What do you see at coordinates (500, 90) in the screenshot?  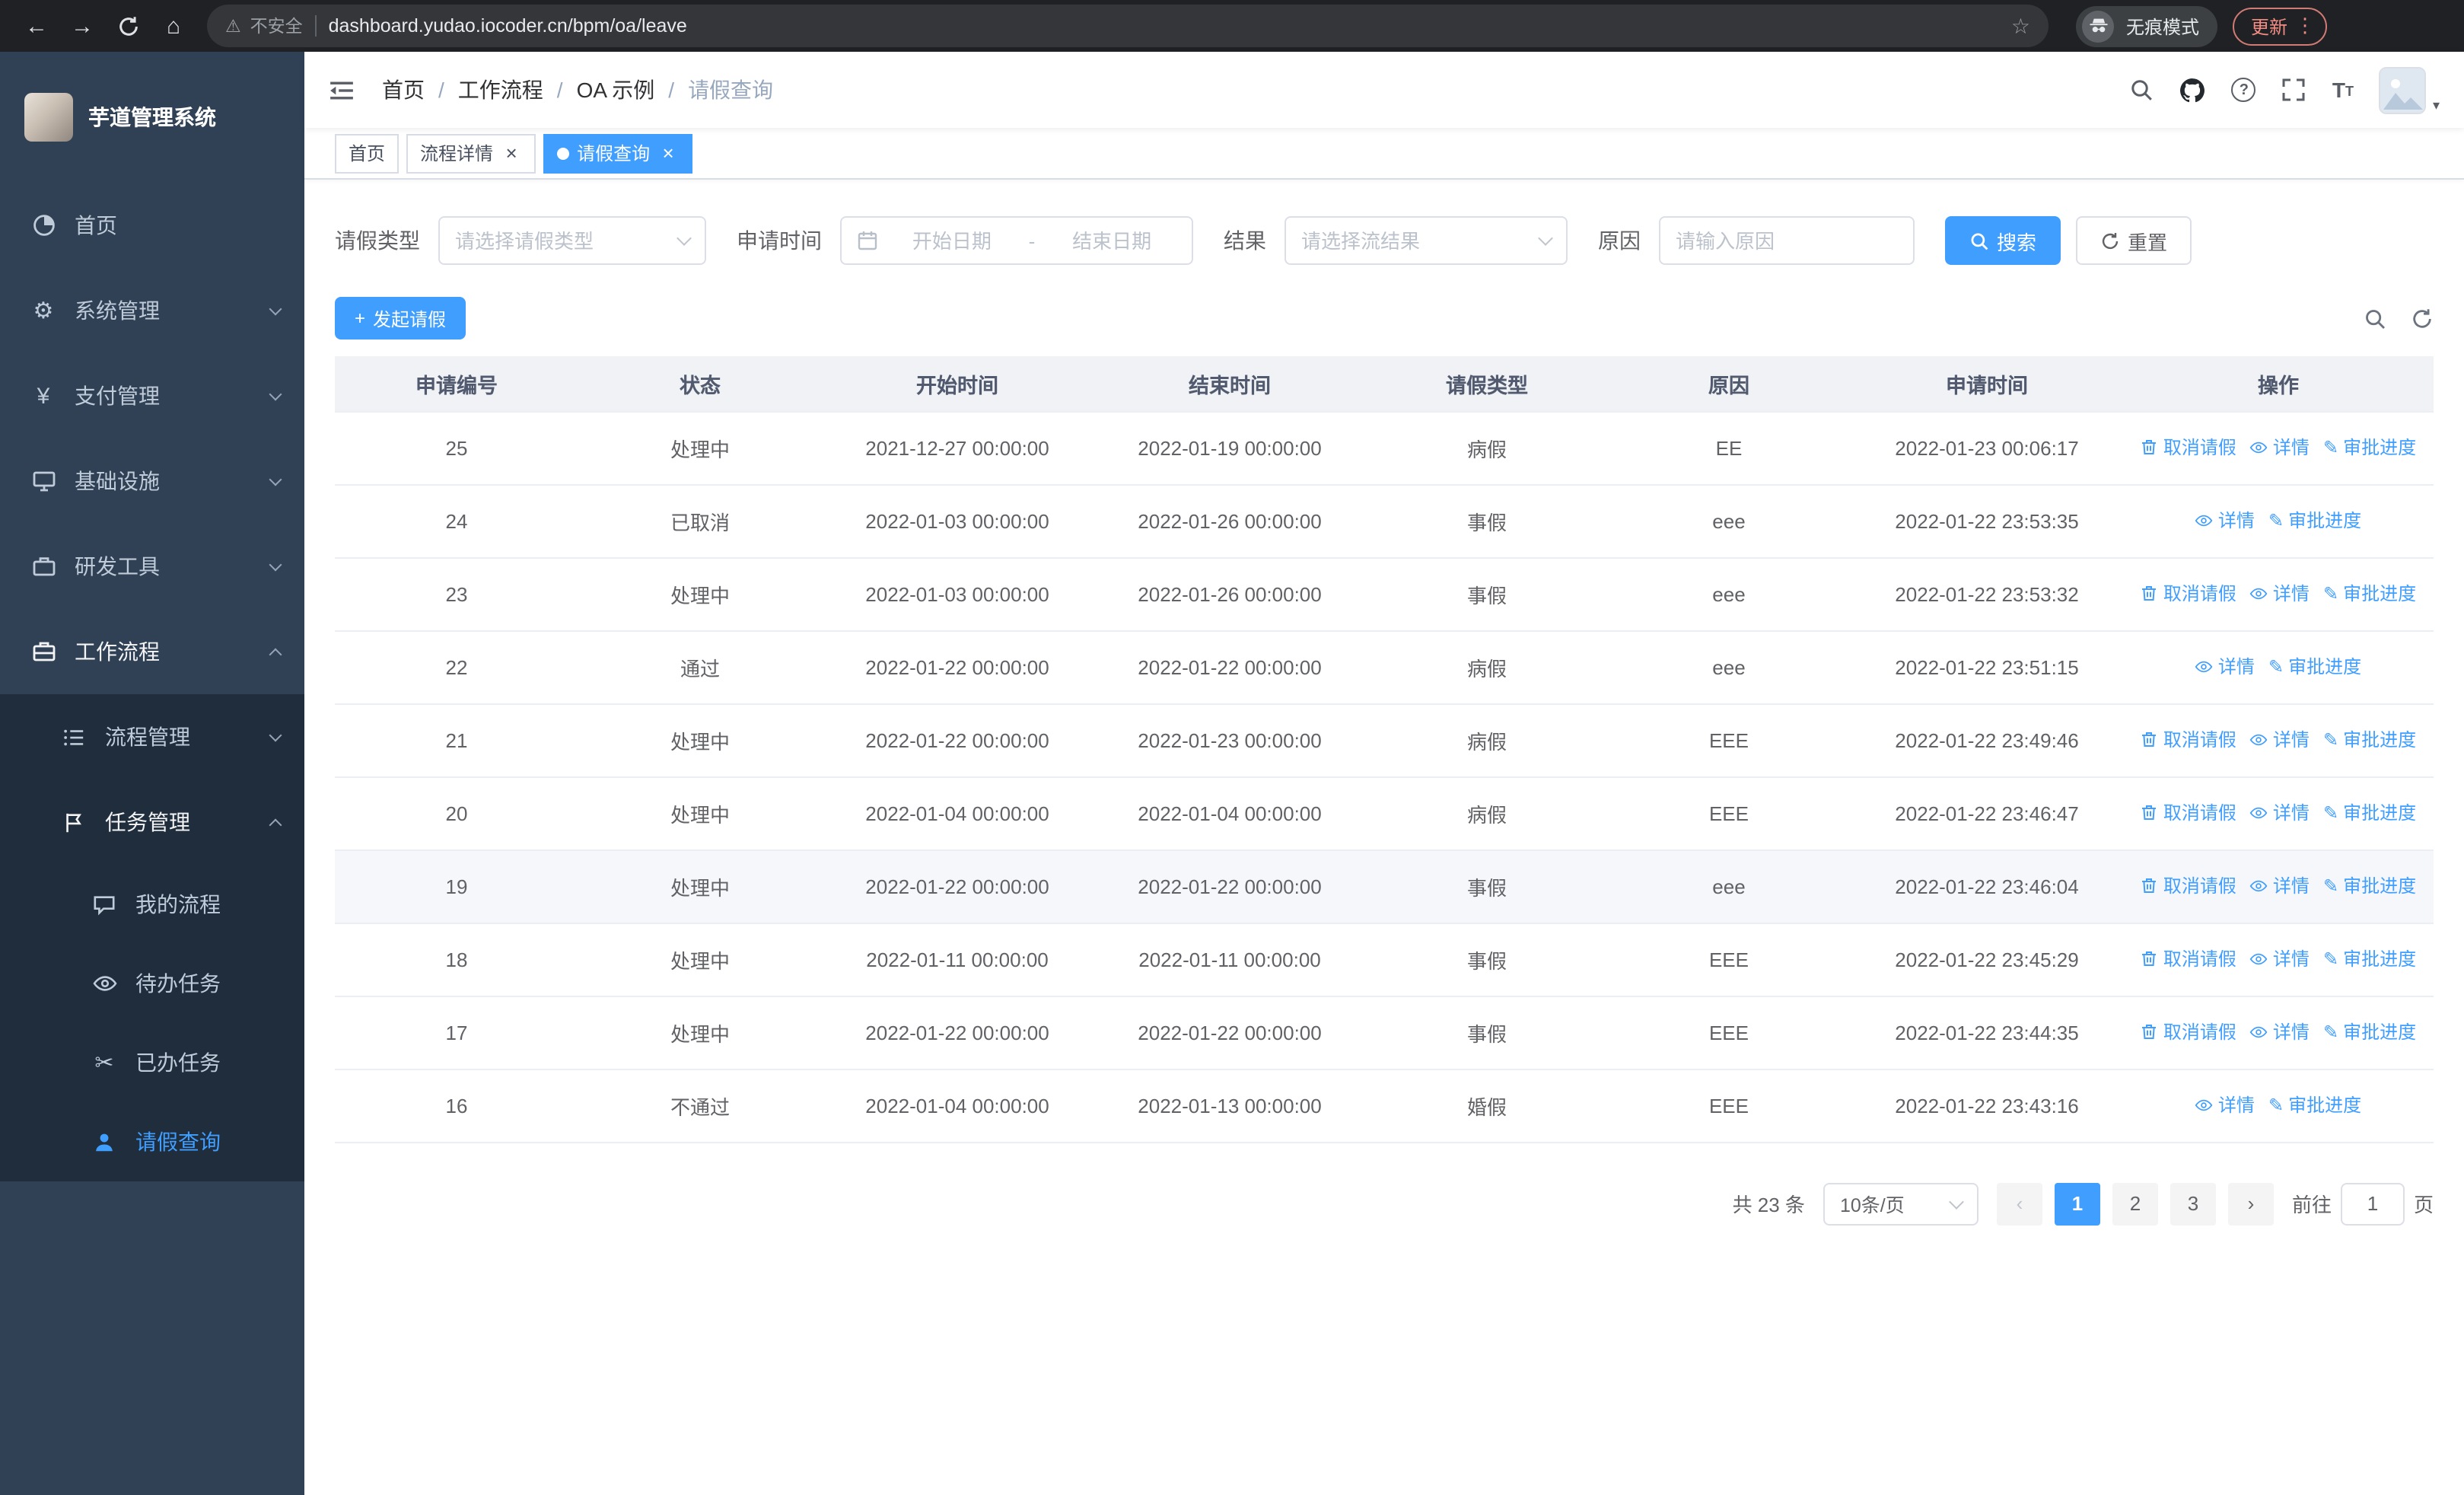 I see `breadcrumb-workflow: 工作流程` at bounding box center [500, 90].